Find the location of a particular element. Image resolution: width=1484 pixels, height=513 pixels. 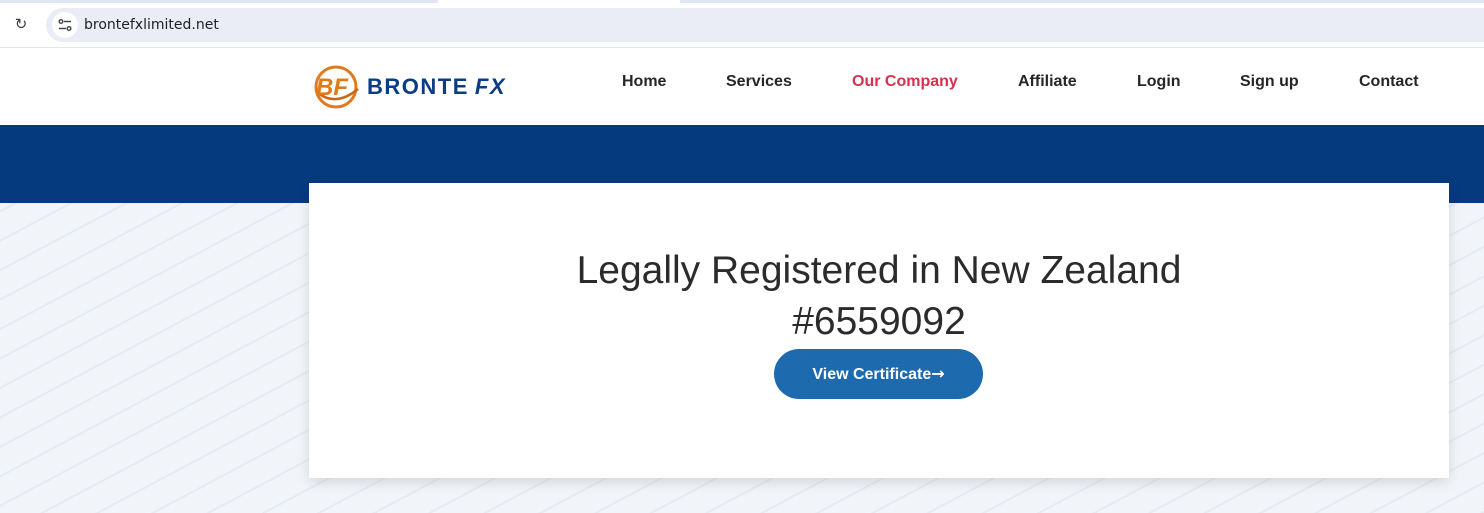

nav-home: Home is located at coordinates (644, 82).